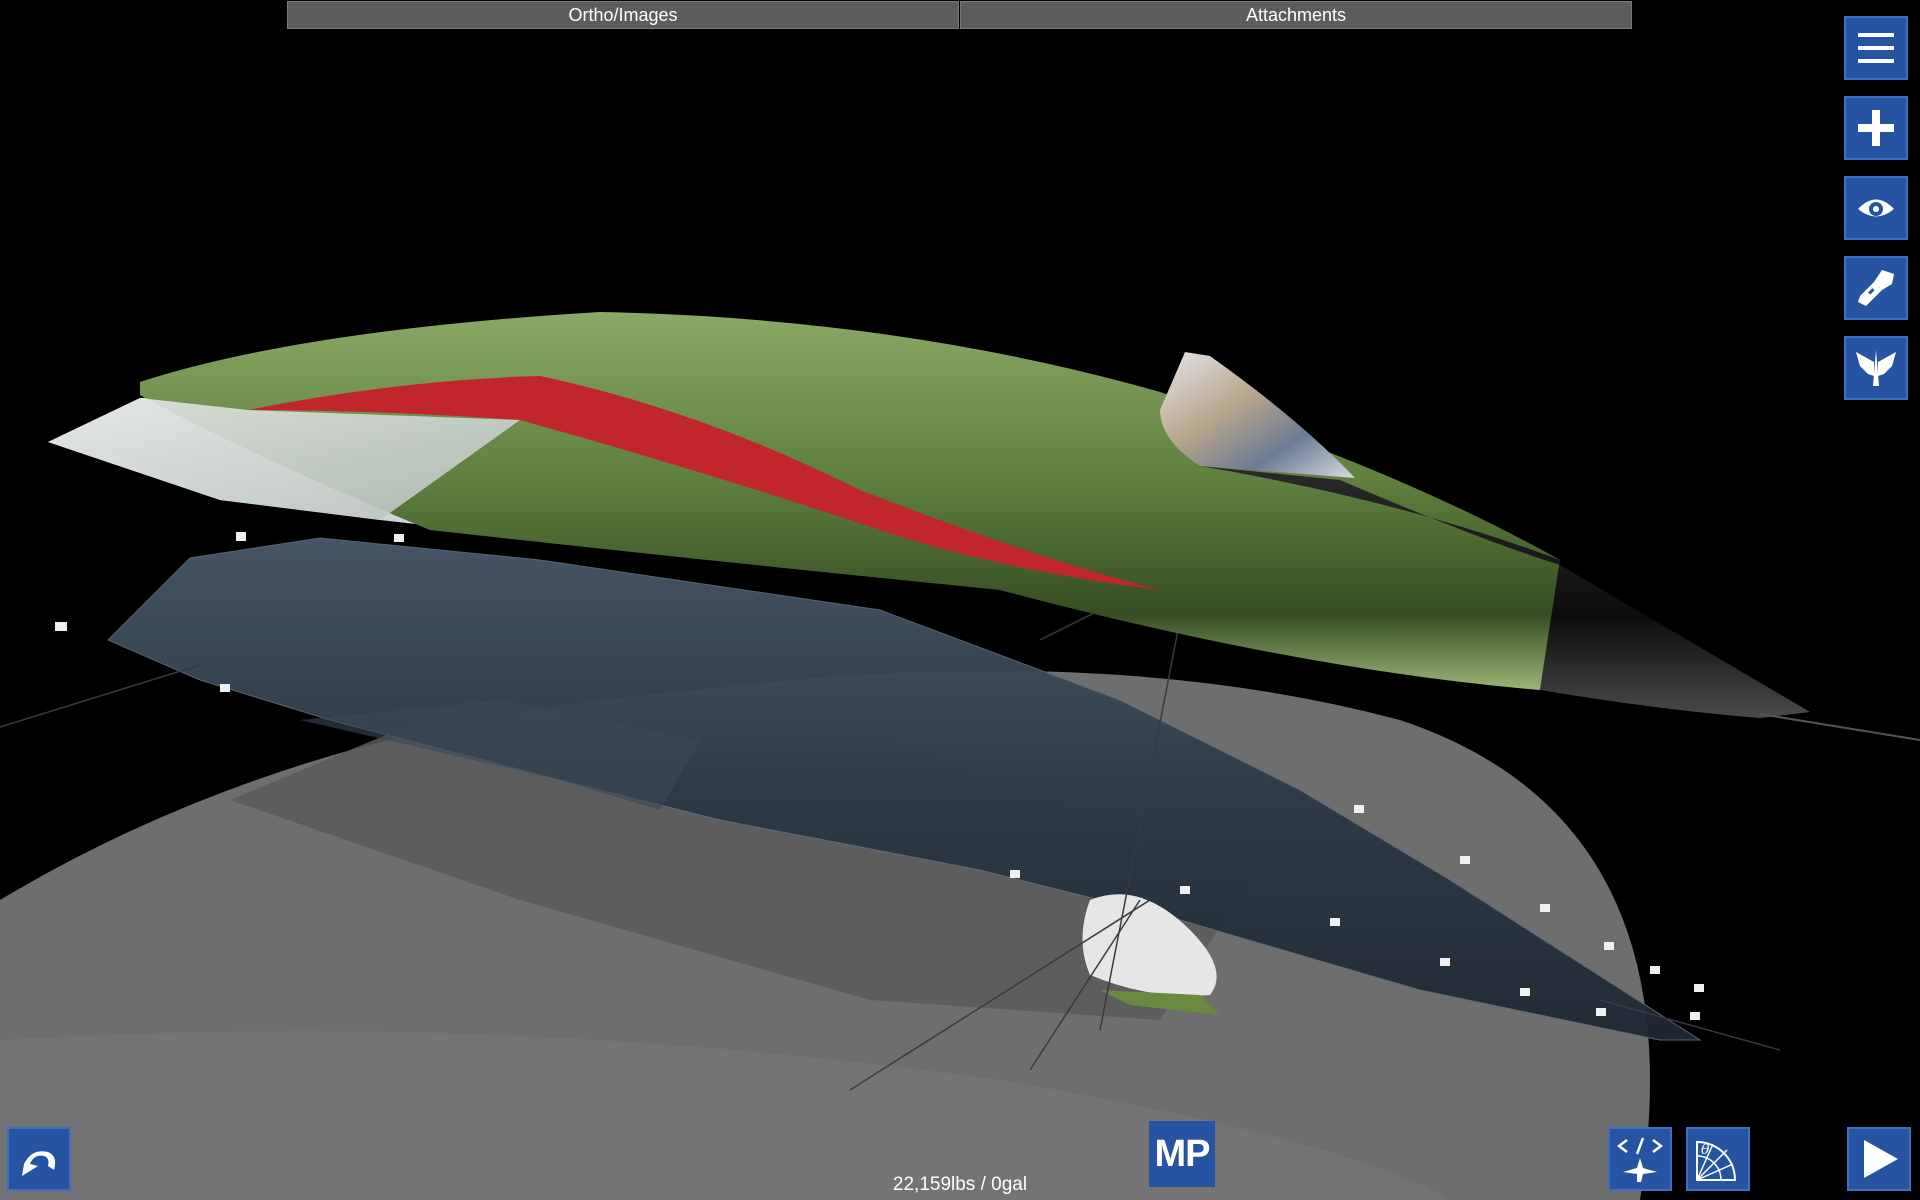 This screenshot has height=1200, width=1920. I want to click on play-icon, so click(1881, 1159).